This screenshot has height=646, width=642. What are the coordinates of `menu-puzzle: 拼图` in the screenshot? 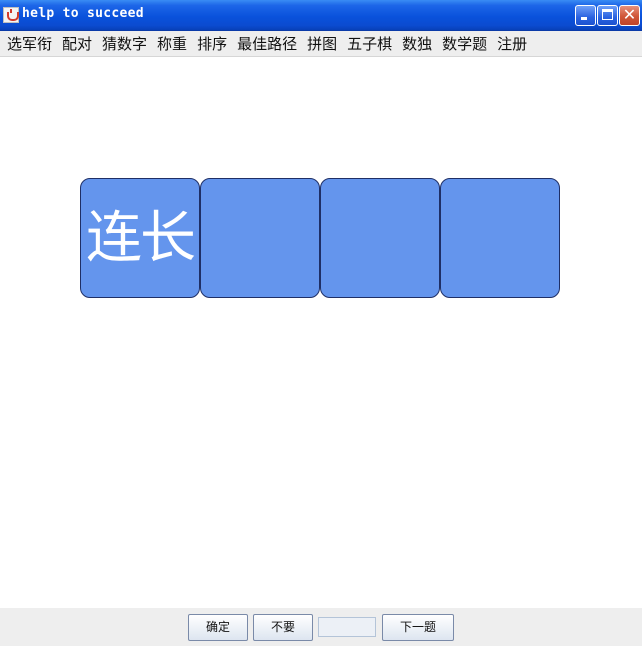 It's located at (322, 44).